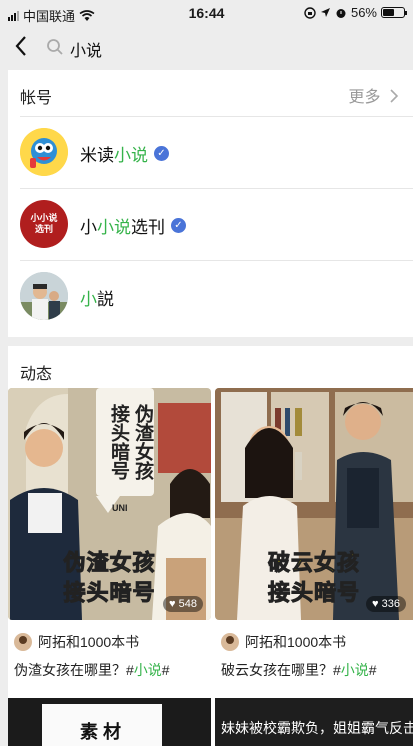  I want to click on more-accounts-link: 更多, so click(374, 95).